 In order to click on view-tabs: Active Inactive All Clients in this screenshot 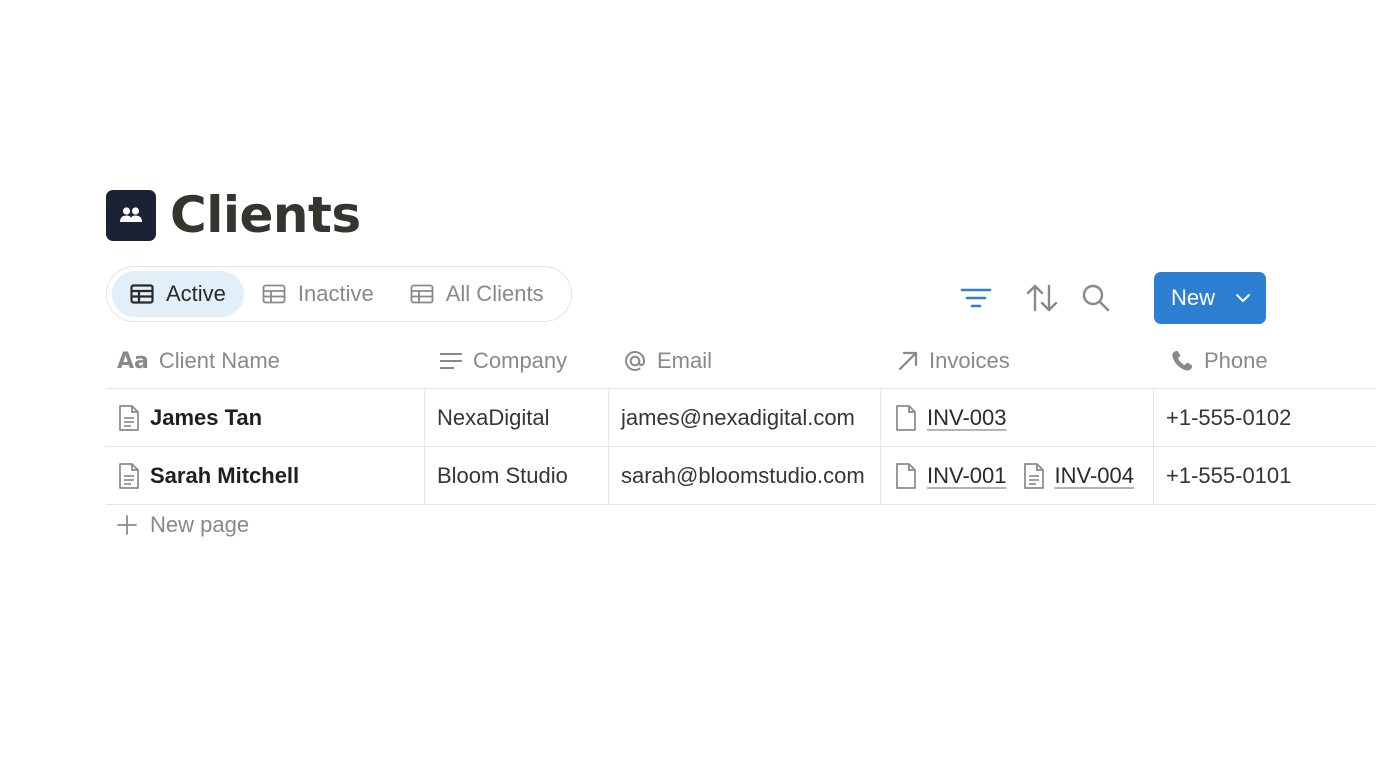, I will do `click(339, 294)`.